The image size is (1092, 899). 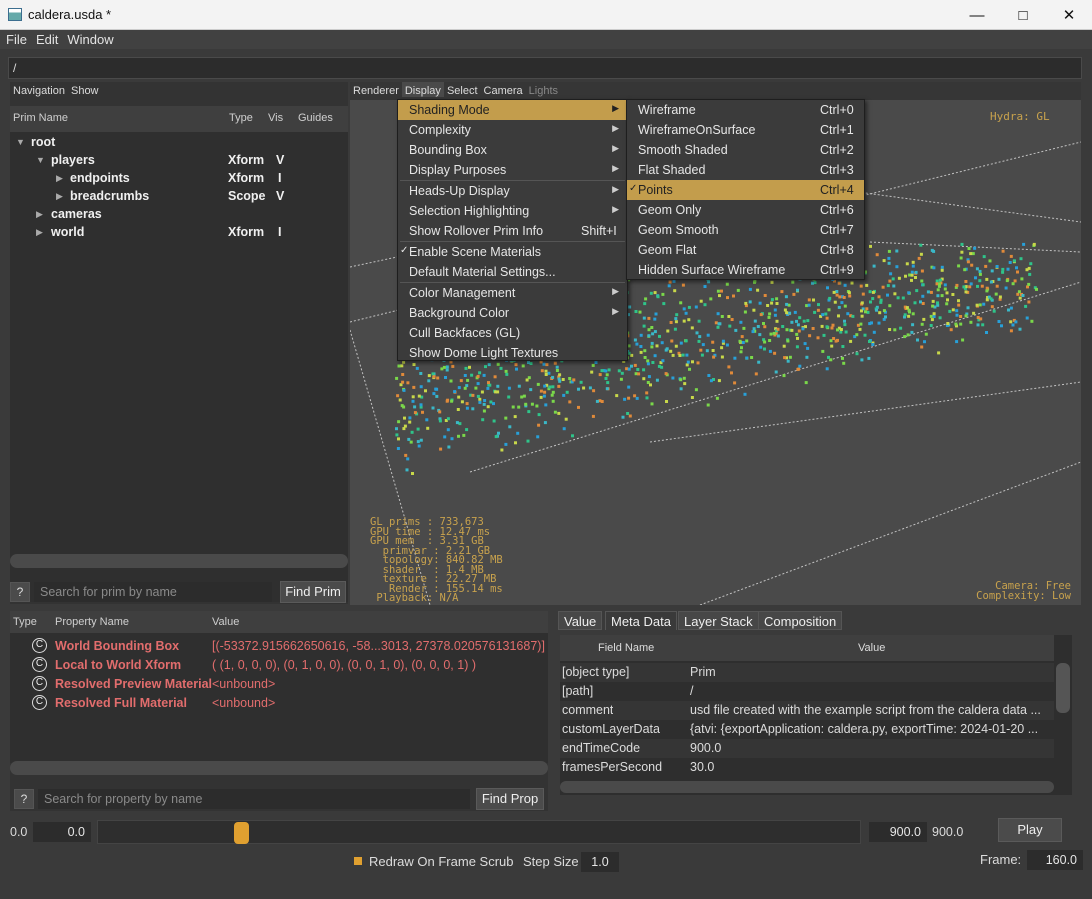 What do you see at coordinates (1030, 830) in the screenshot?
I see `play-button: Play` at bounding box center [1030, 830].